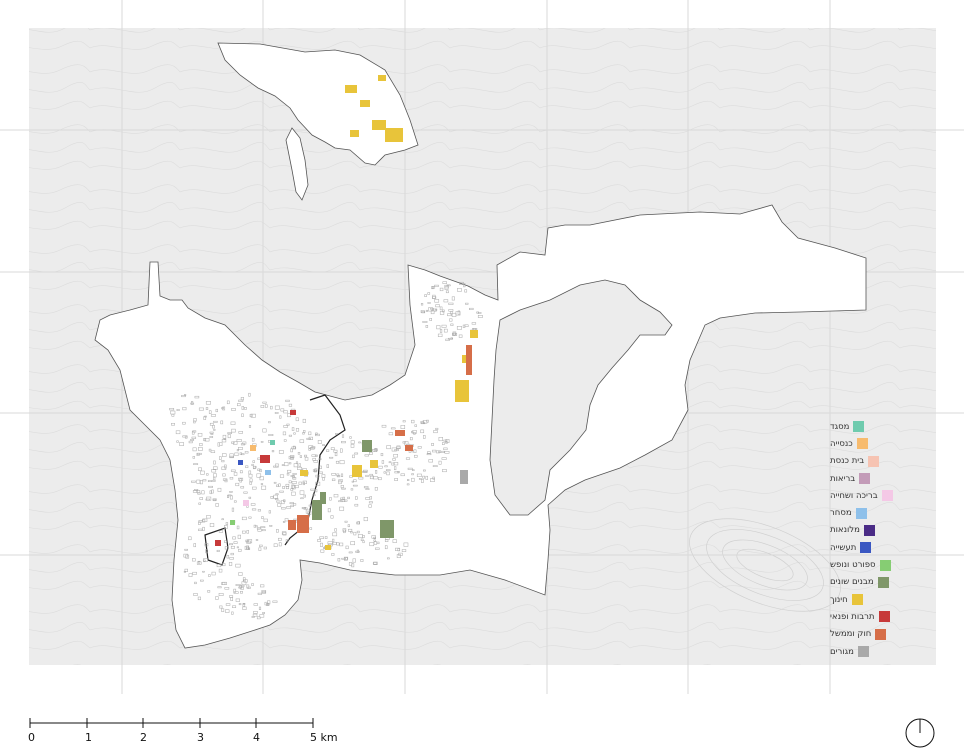  I want to click on scale-label-0: 0, so click(31, 737).